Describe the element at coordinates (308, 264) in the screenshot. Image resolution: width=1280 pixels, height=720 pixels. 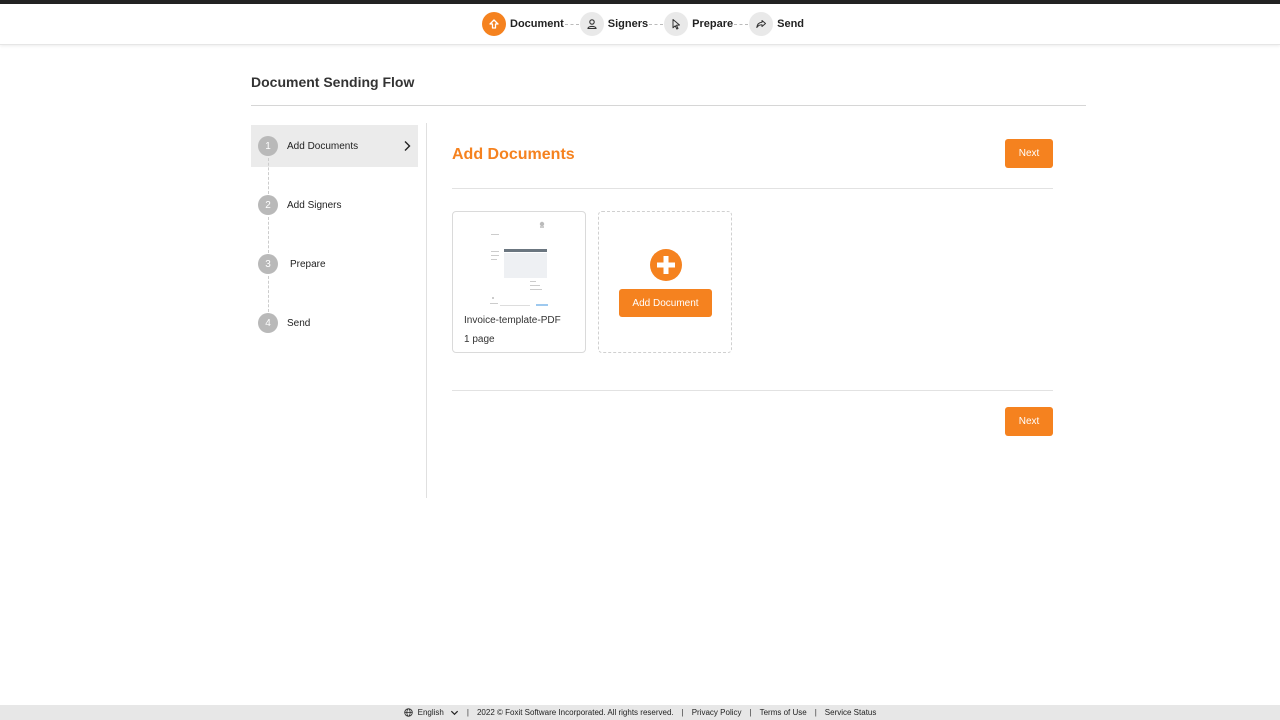
I see `side-nav-label: Prepare` at that location.